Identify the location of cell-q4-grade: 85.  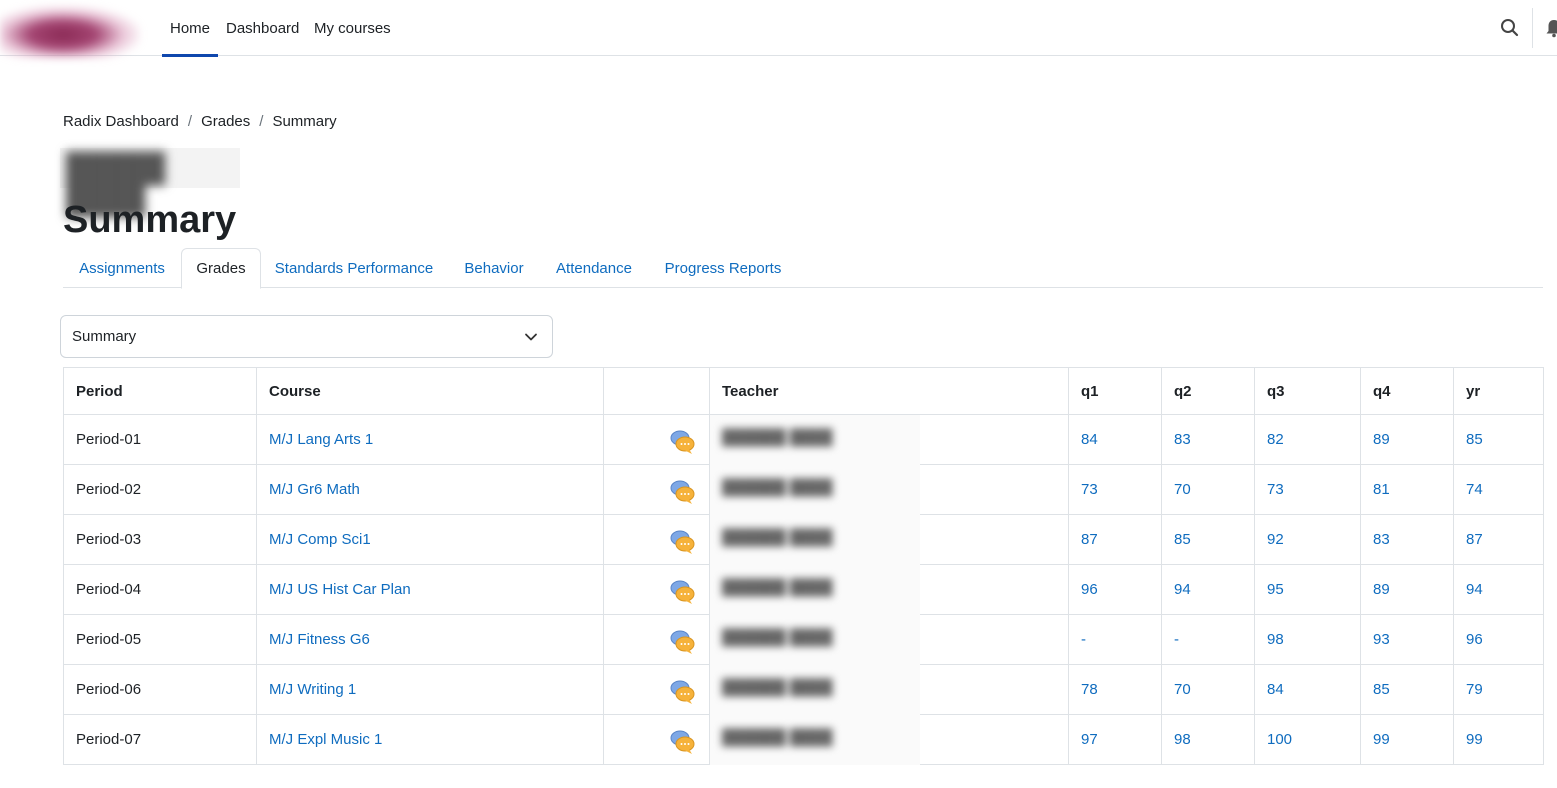
(1407, 689).